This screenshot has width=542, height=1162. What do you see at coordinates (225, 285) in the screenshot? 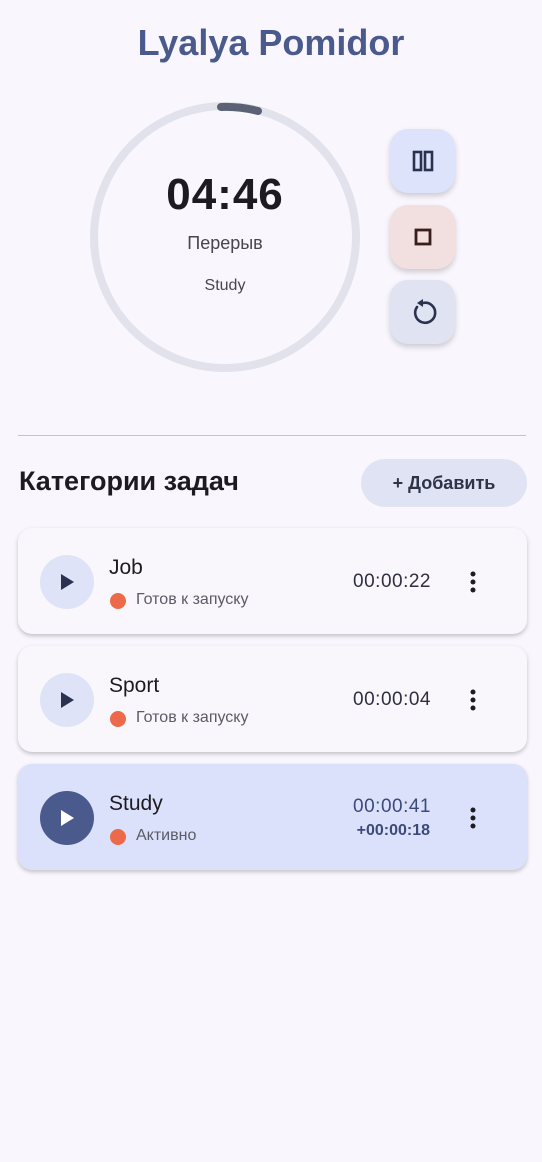
I see `timer-category: Study` at bounding box center [225, 285].